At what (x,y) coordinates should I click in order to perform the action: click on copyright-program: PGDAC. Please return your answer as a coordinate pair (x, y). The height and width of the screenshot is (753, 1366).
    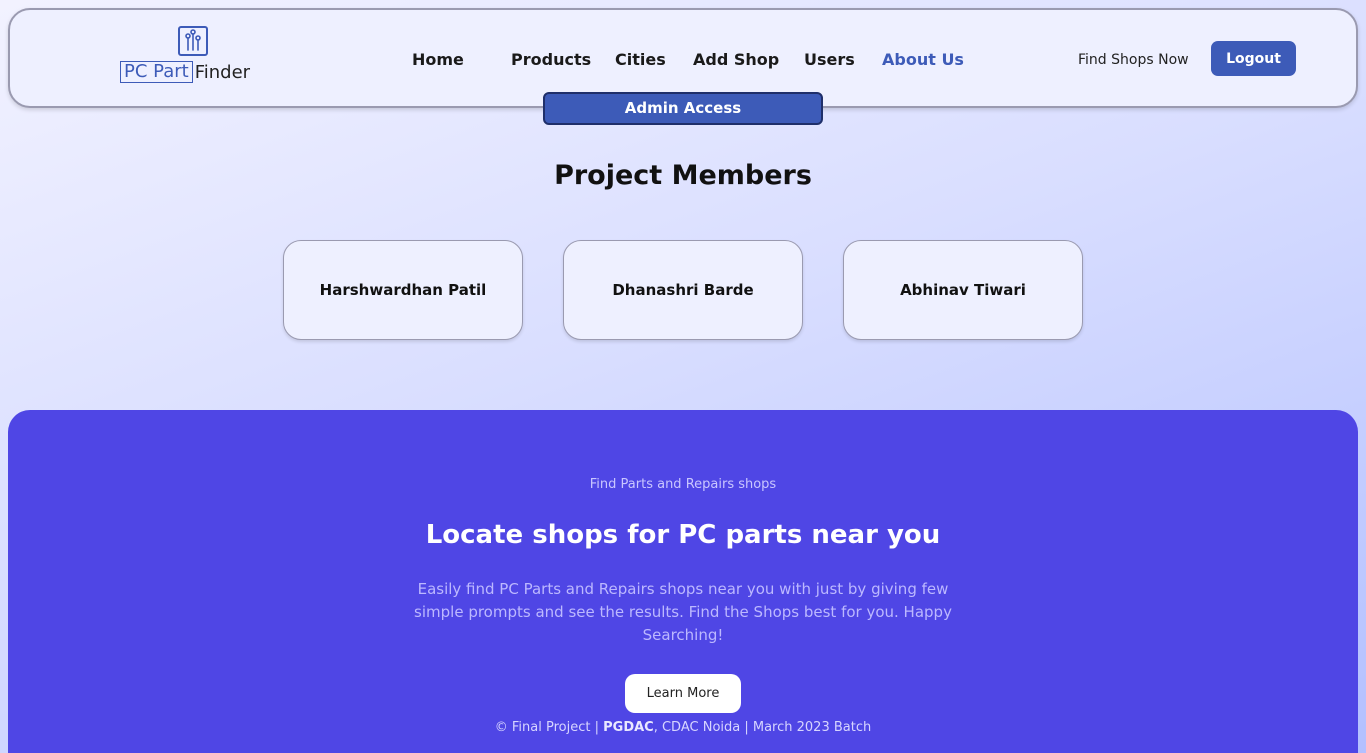
    Looking at the image, I should click on (628, 727).